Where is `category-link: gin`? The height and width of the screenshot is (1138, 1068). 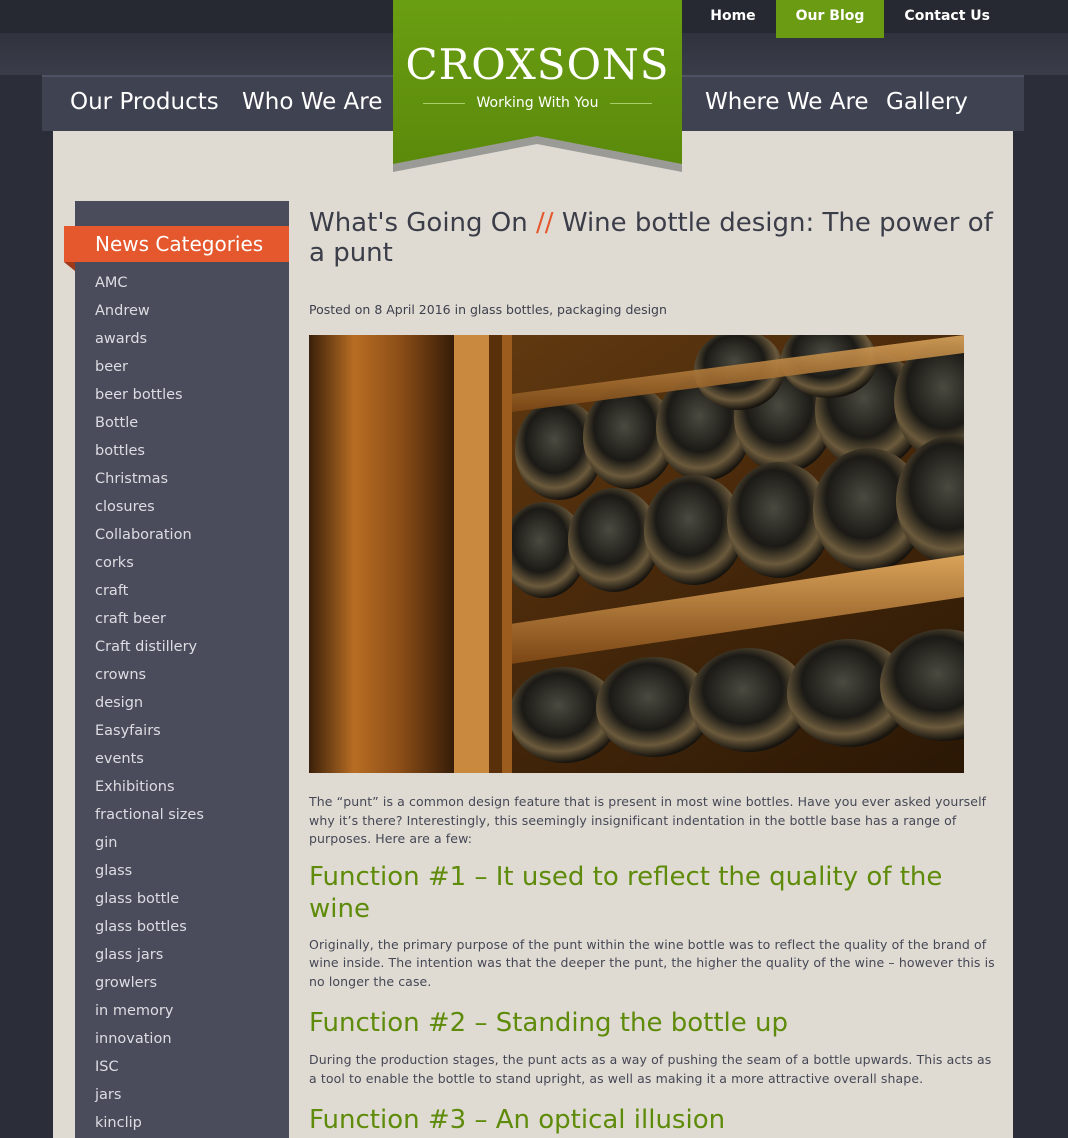
category-link: gin is located at coordinates (149, 843).